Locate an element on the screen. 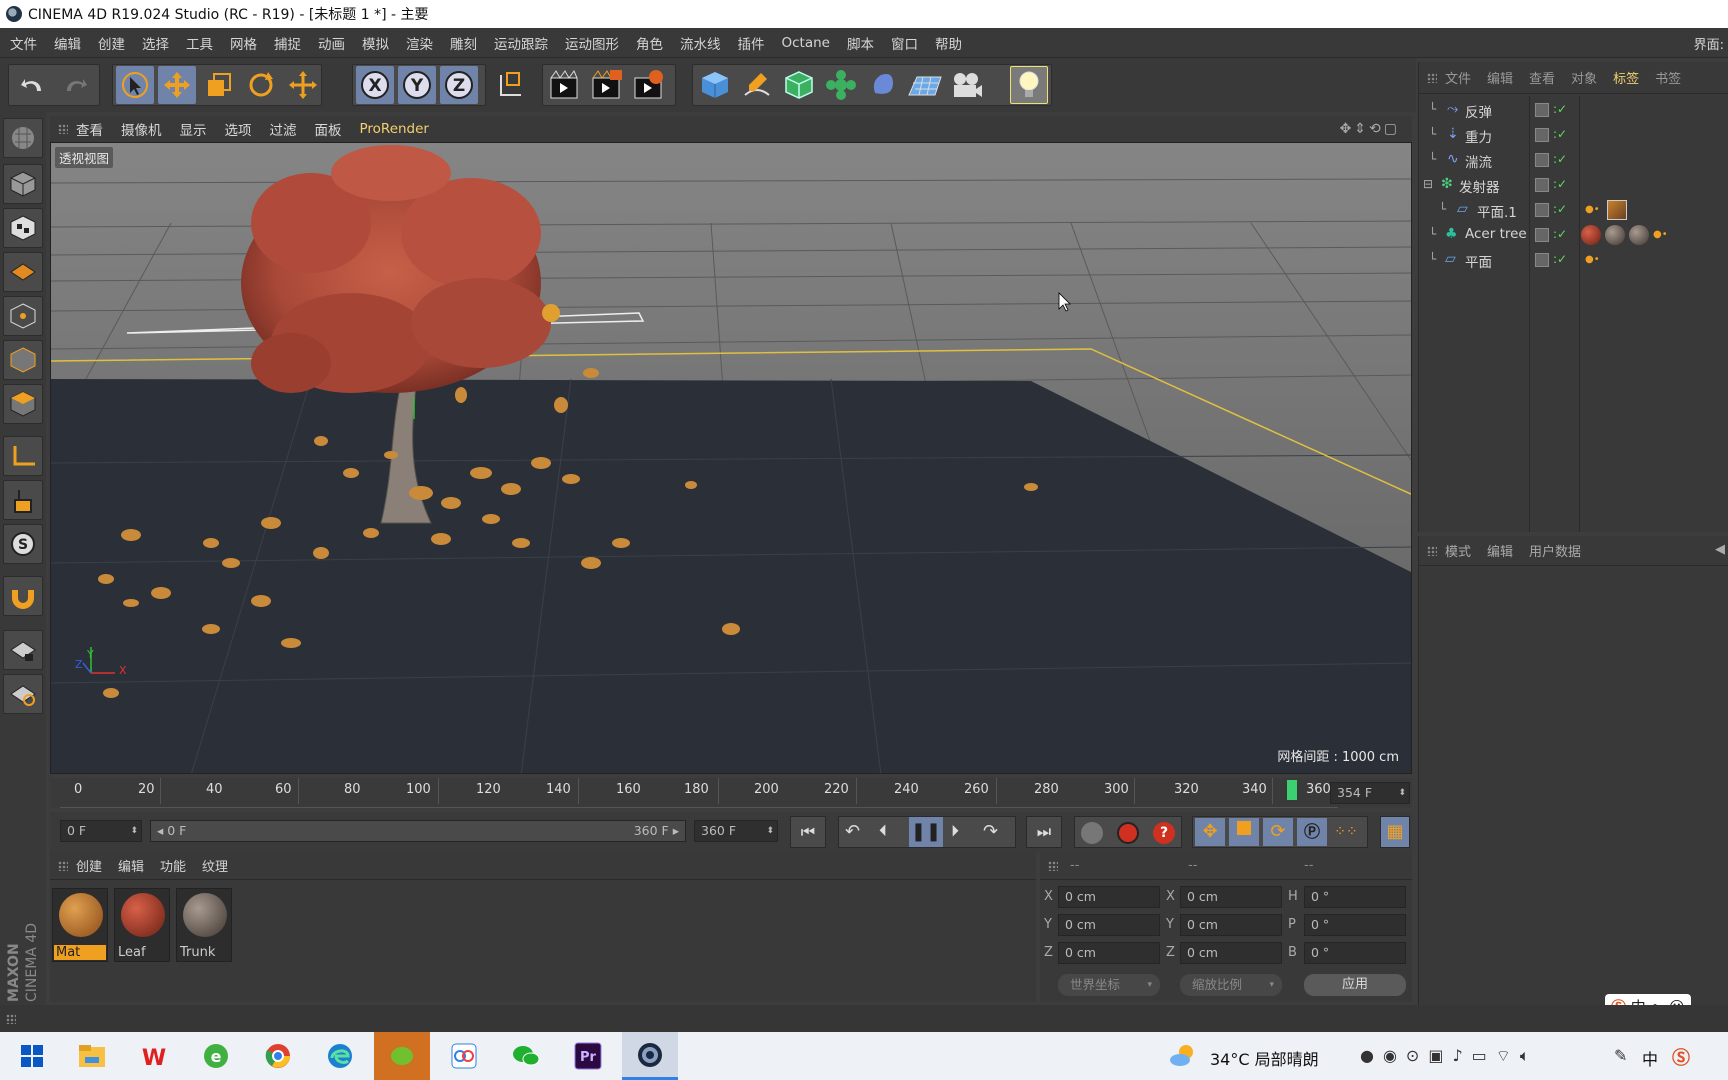 The image size is (1728, 1080). object-row-plane: └ ▱ 平面 :✓ ●• is located at coordinates (1573, 260).